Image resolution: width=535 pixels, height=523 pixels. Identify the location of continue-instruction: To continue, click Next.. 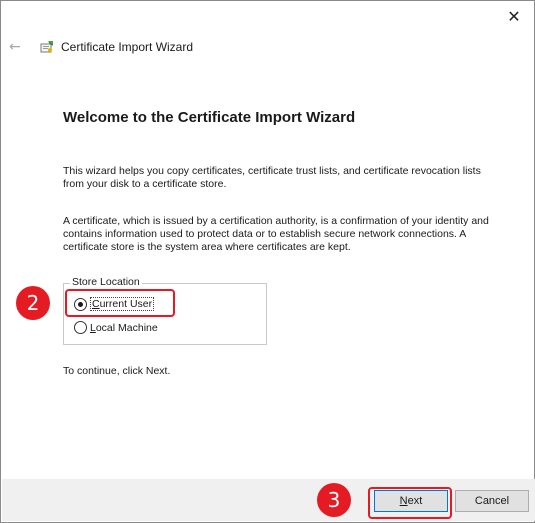
(117, 371).